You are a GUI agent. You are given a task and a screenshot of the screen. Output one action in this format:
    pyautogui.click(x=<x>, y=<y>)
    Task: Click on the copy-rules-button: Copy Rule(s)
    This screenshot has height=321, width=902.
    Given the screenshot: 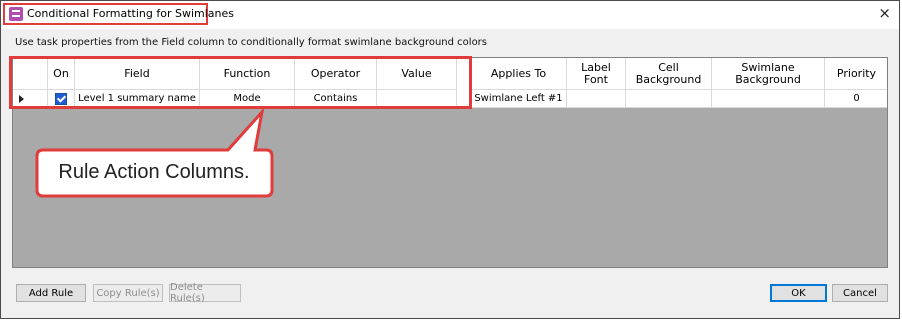 What is the action you would take?
    pyautogui.click(x=128, y=293)
    